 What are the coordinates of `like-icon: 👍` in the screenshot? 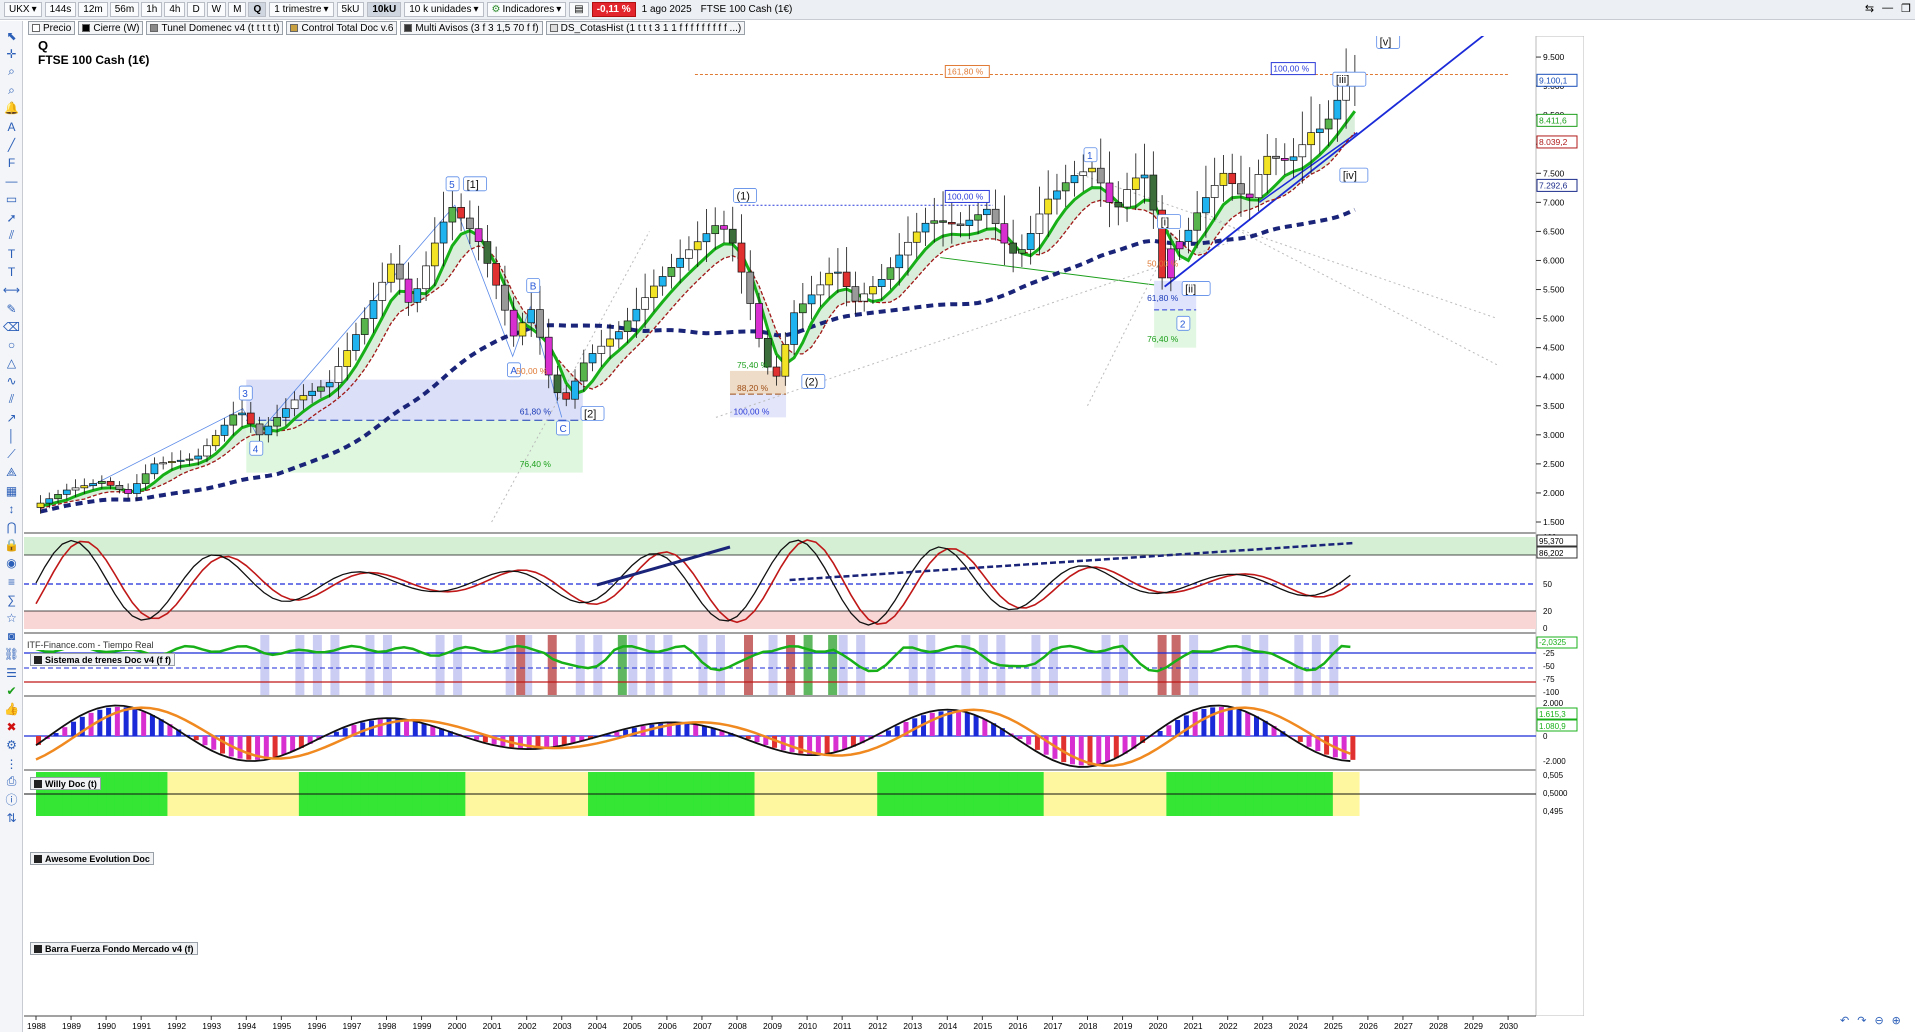 It's located at (11, 708).